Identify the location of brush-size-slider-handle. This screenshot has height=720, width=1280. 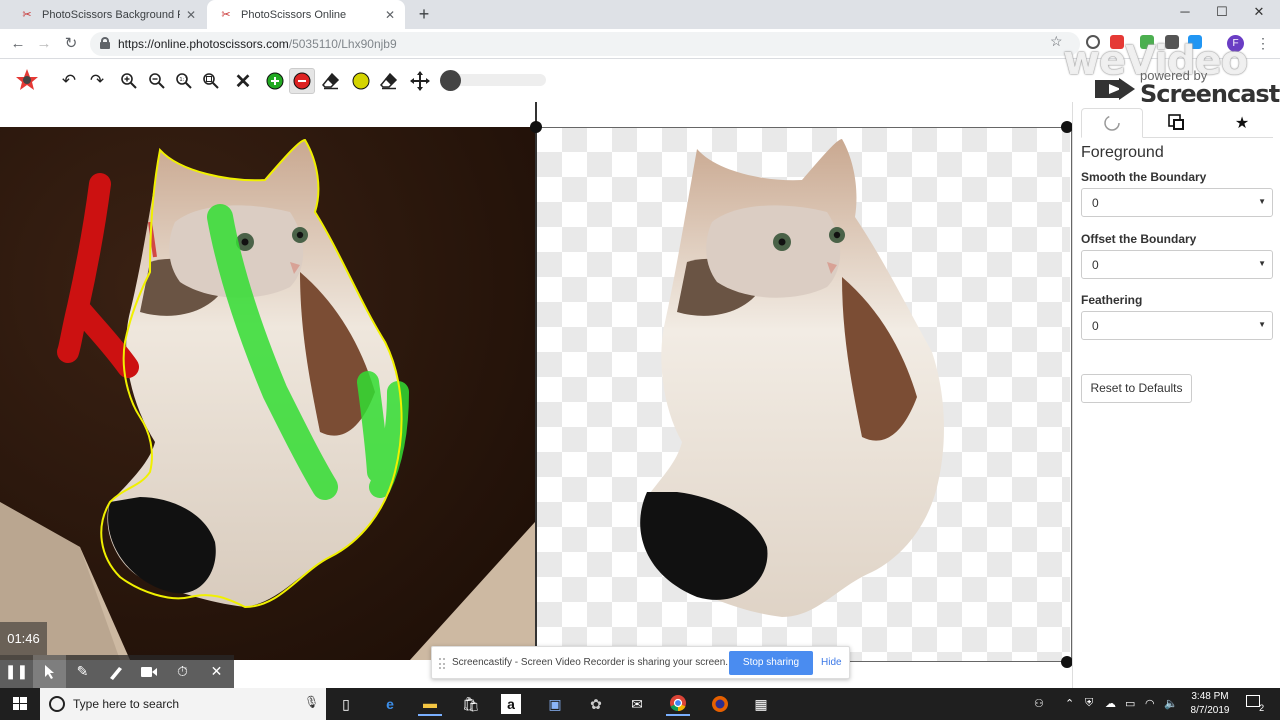
(450, 80).